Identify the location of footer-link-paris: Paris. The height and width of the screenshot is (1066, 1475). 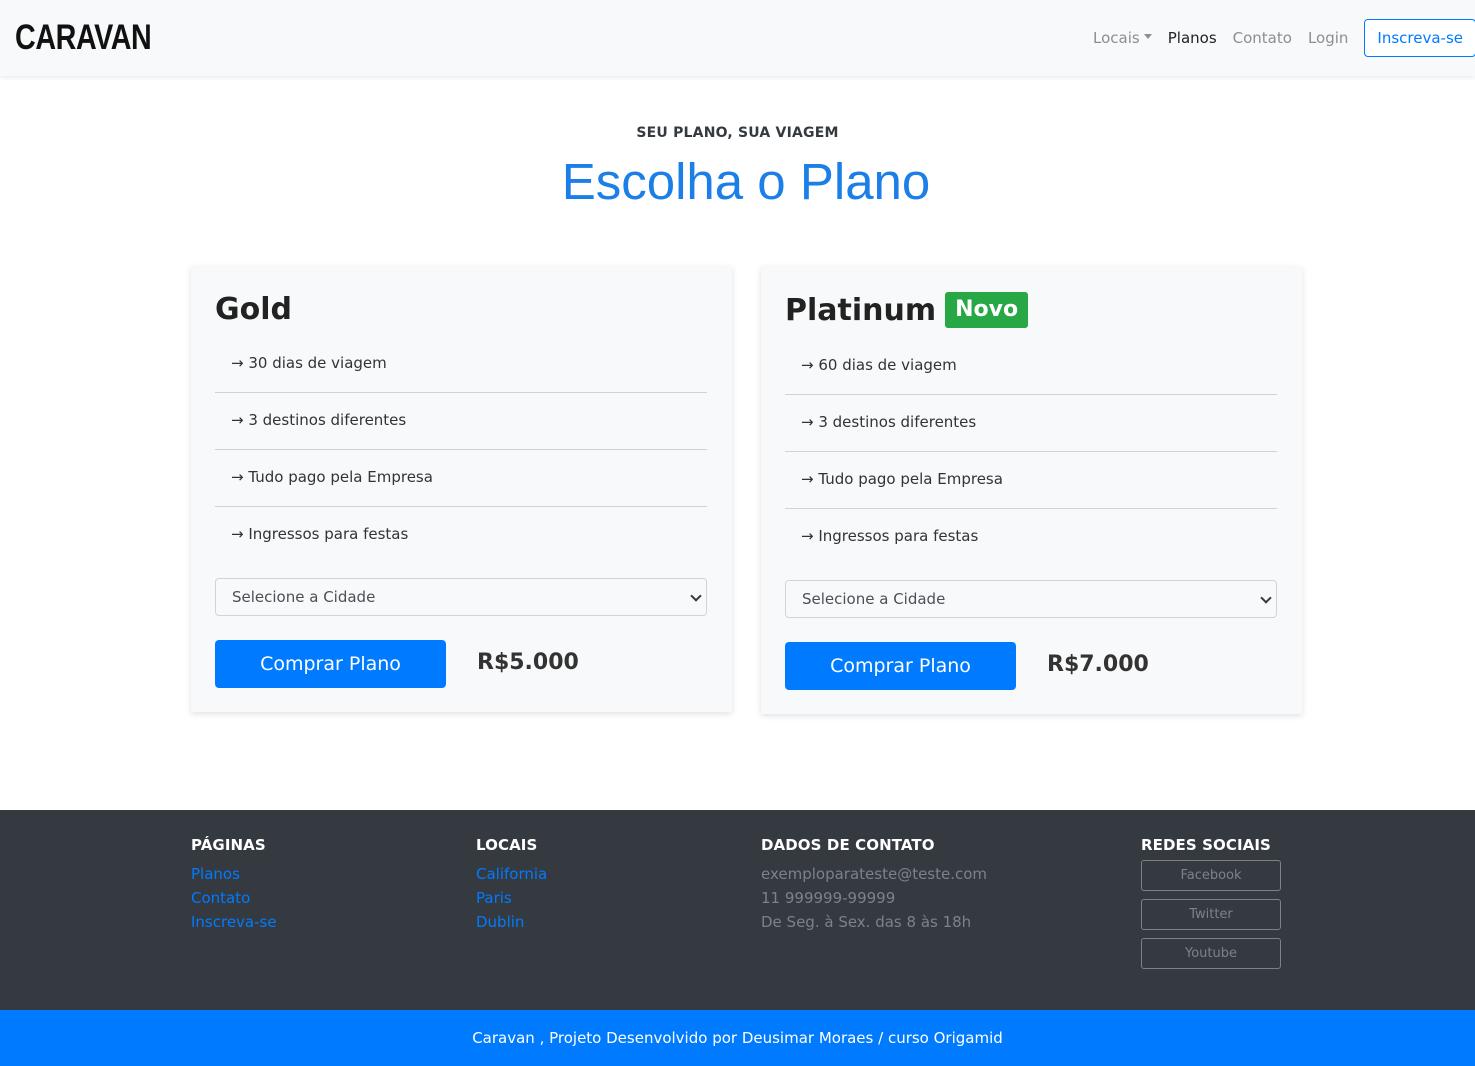
(511, 898).